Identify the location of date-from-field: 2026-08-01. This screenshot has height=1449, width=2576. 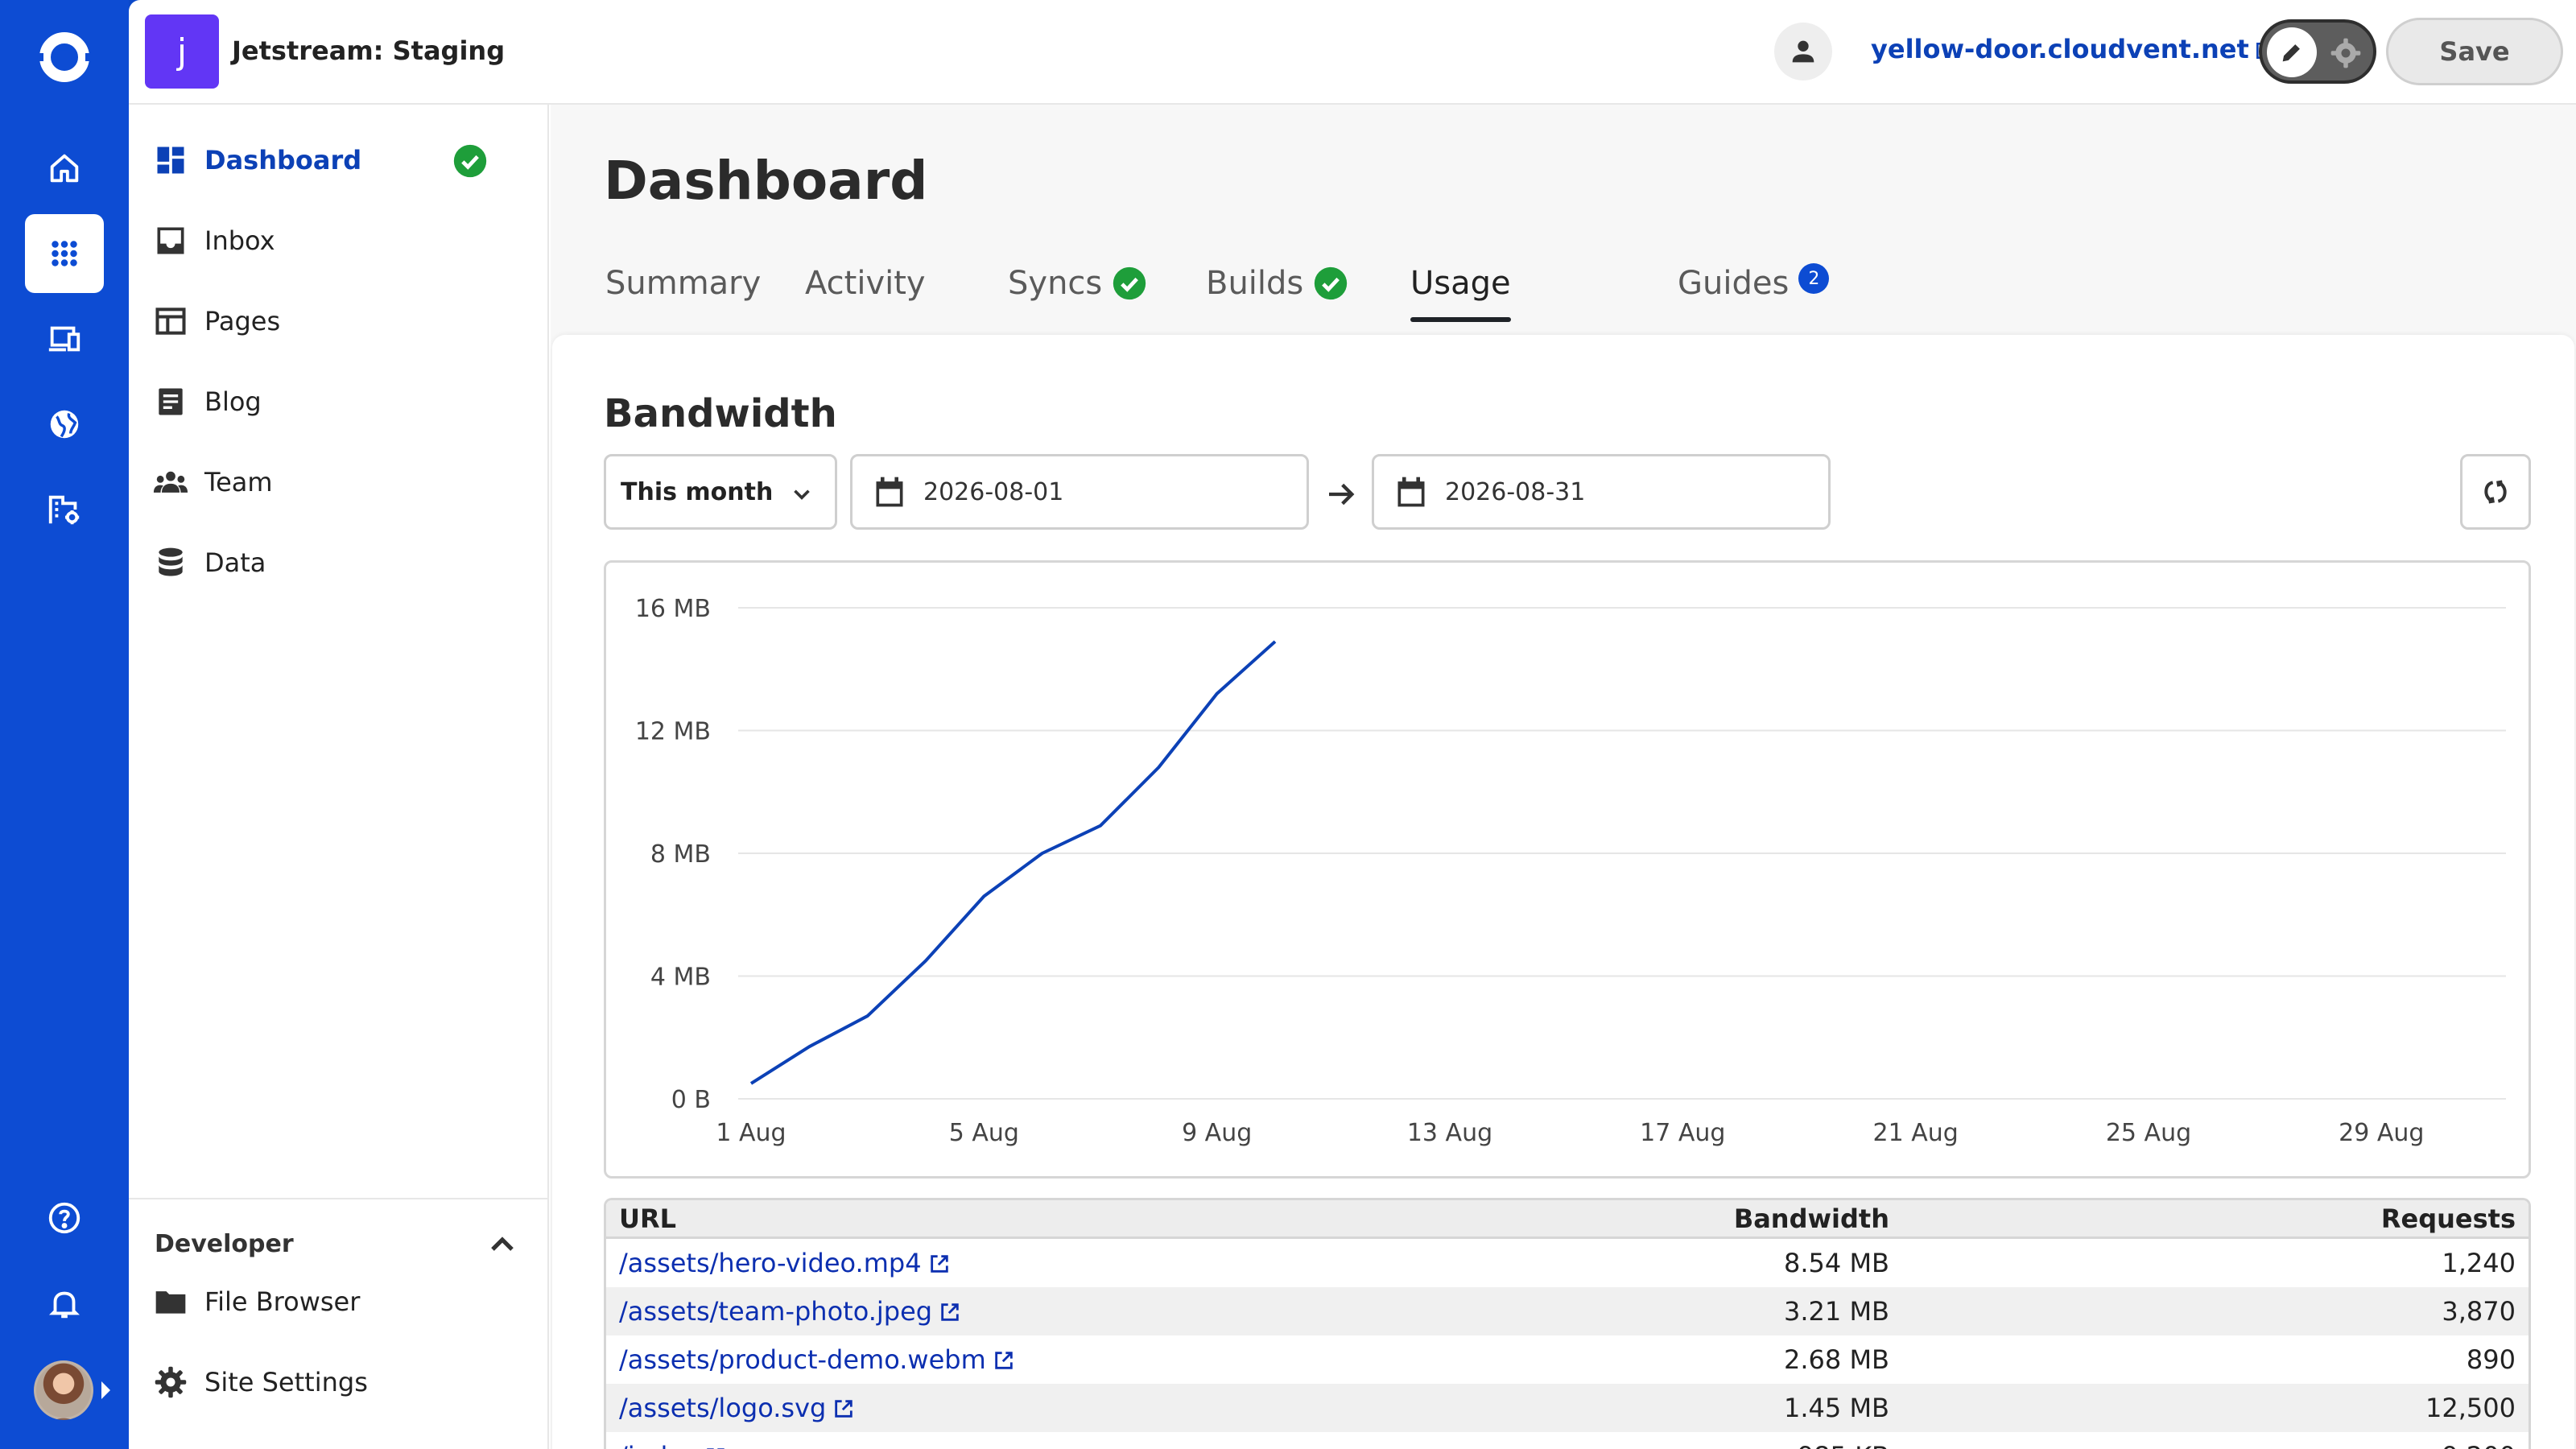
(1079, 492).